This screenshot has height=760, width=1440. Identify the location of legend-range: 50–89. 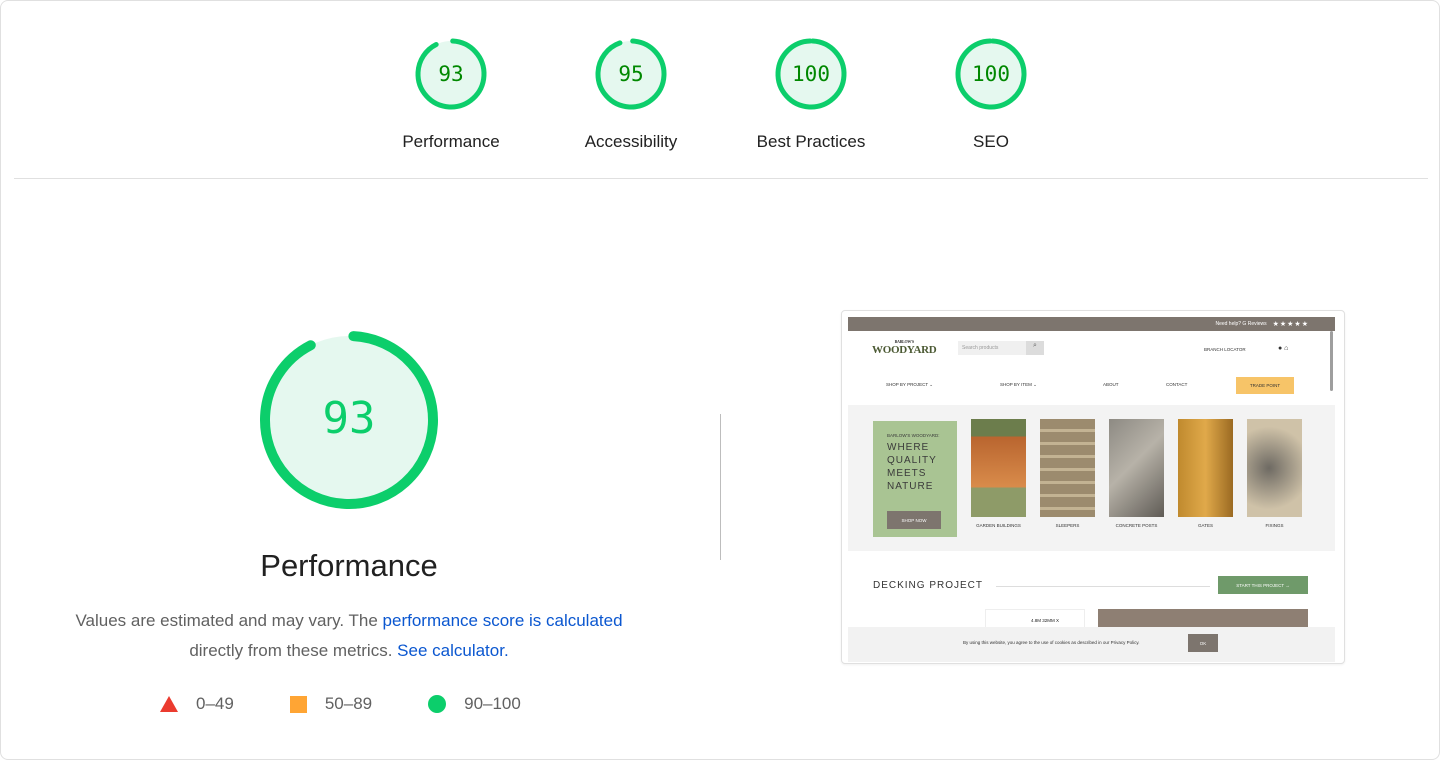
(348, 703).